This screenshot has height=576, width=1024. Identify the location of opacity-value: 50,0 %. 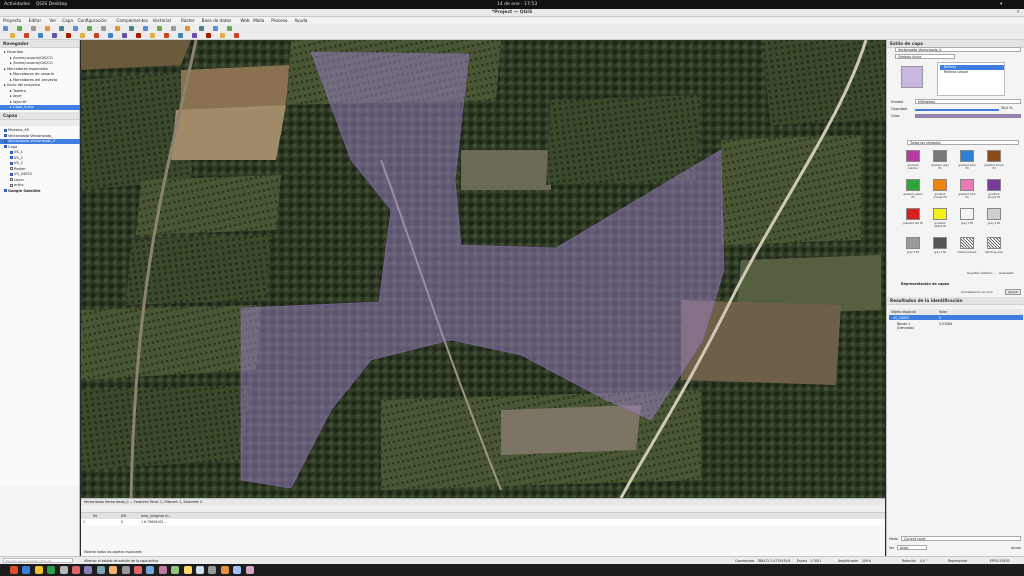
(1007, 108).